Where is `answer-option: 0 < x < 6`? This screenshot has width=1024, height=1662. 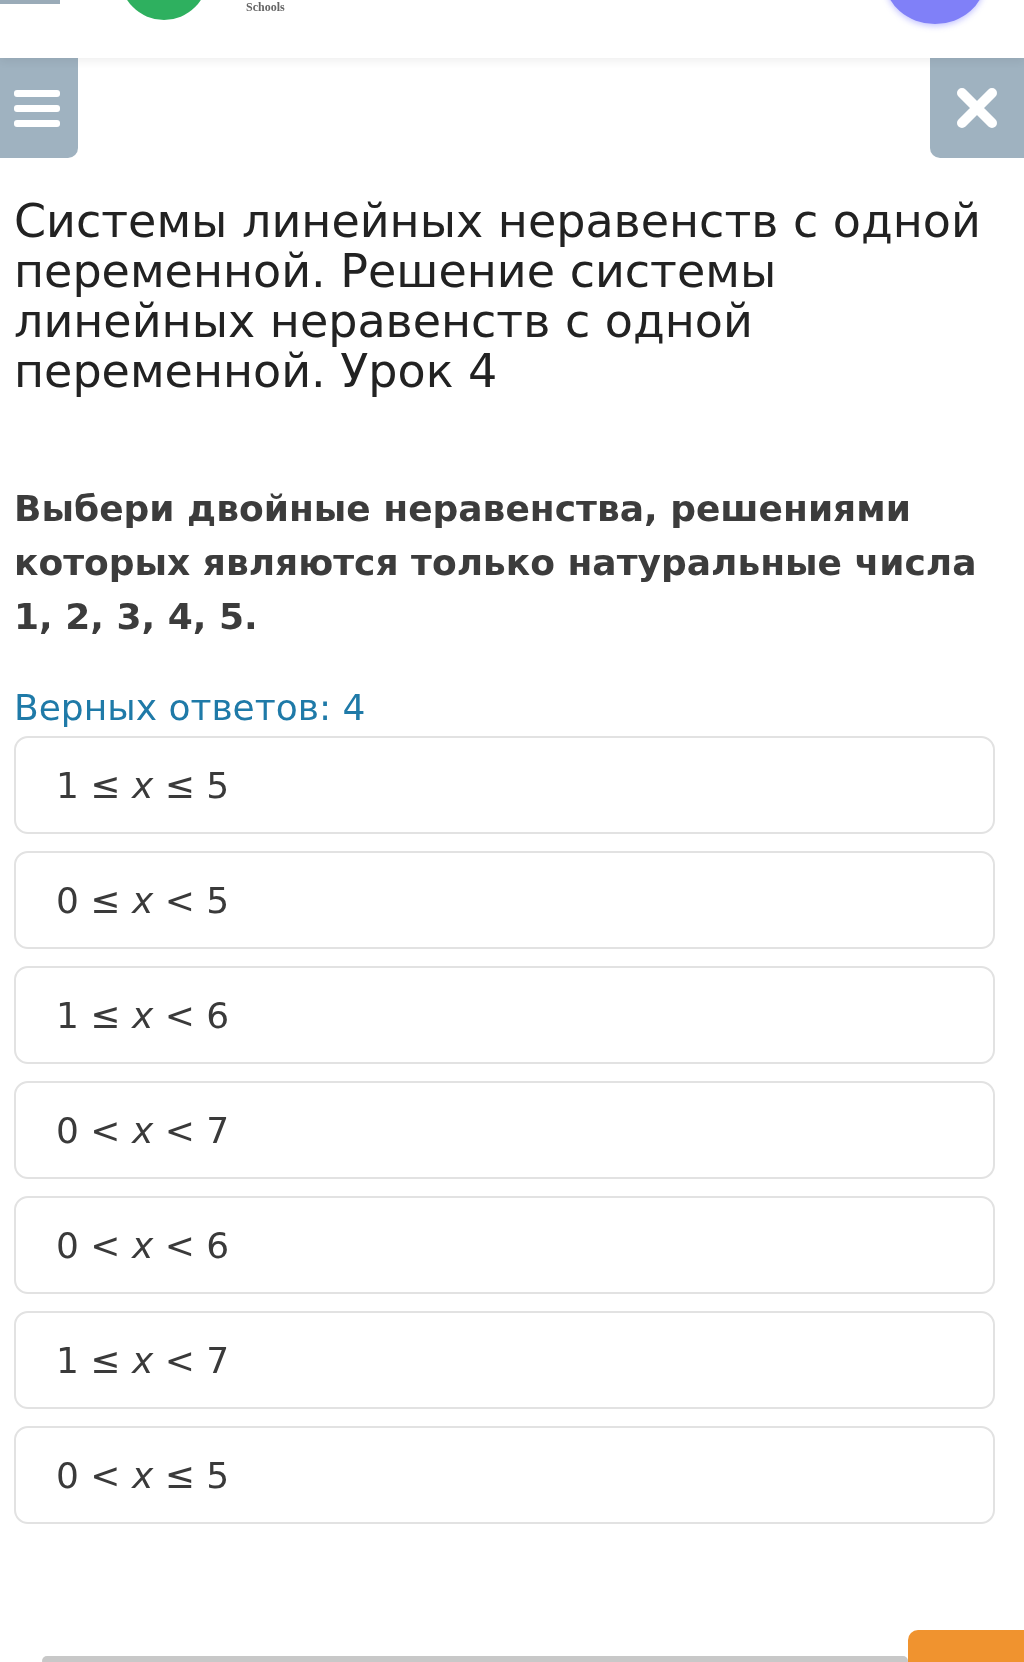 answer-option: 0 < x < 6 is located at coordinates (504, 1245).